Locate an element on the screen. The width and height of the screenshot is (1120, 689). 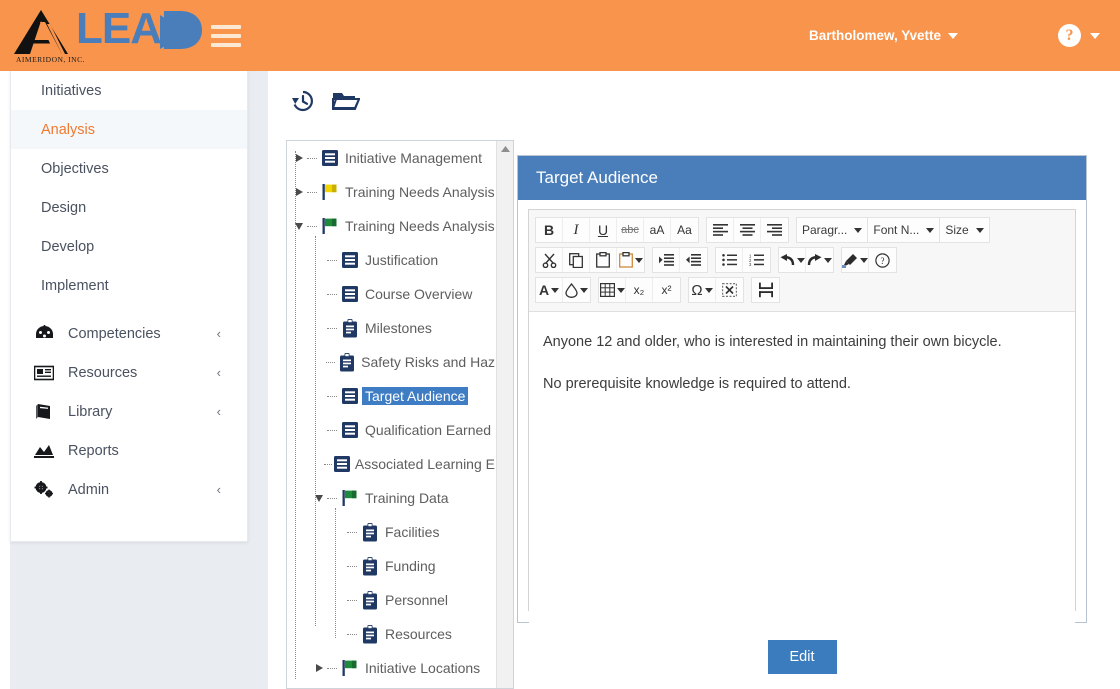
tree-node: Safety Risks and Haz is located at coordinates (392, 362).